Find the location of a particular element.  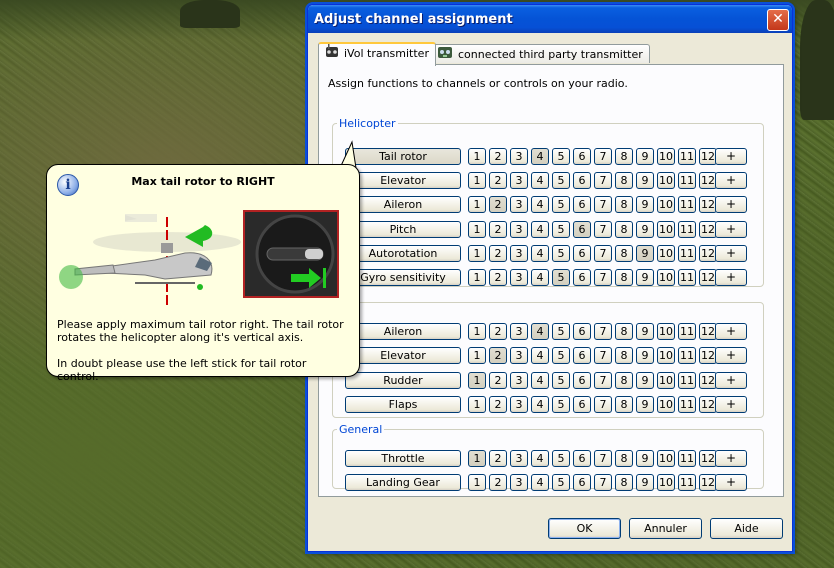

function-button: Flaps is located at coordinates (403, 404).